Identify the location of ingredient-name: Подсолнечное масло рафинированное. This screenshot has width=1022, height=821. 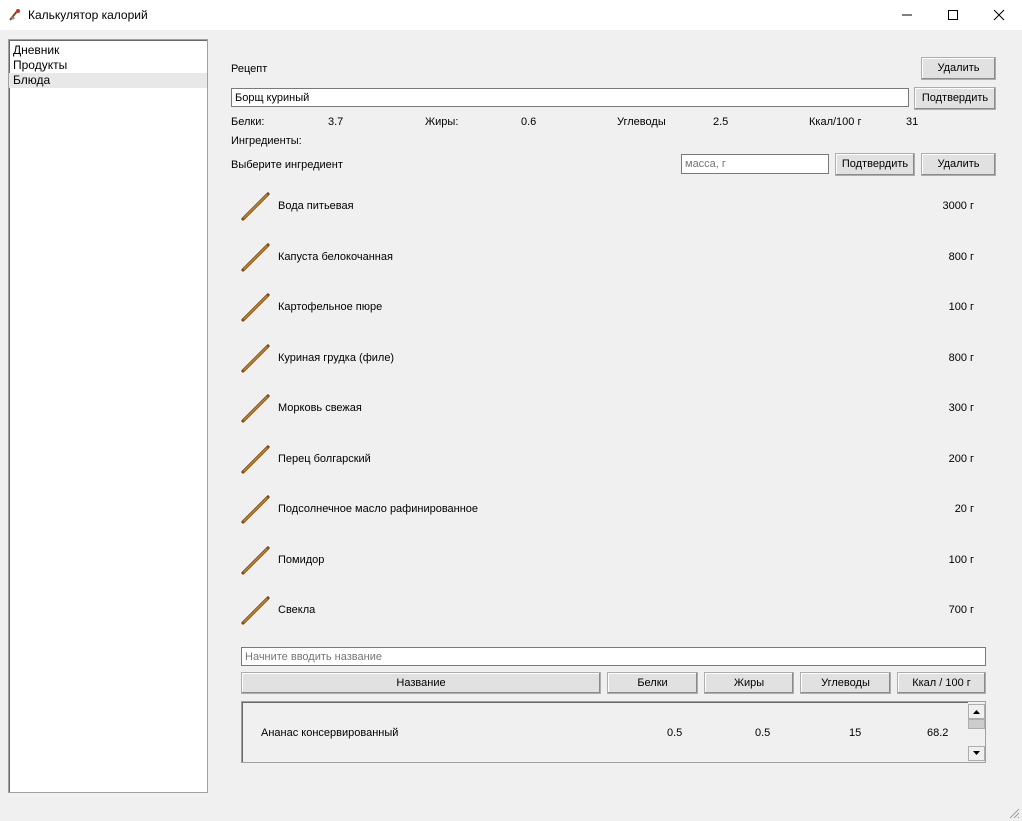
(378, 509).